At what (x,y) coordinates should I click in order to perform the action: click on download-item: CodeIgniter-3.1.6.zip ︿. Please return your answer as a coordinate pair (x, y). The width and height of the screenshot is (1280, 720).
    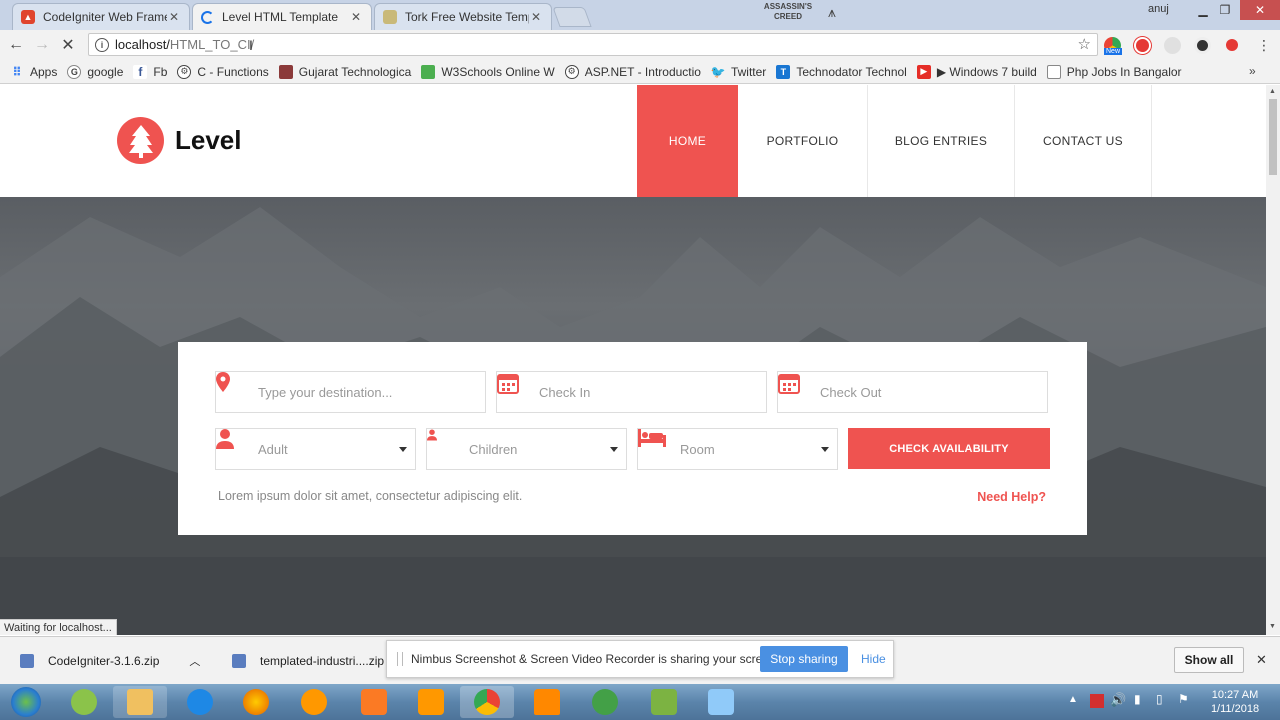
    Looking at the image, I should click on (110, 661).